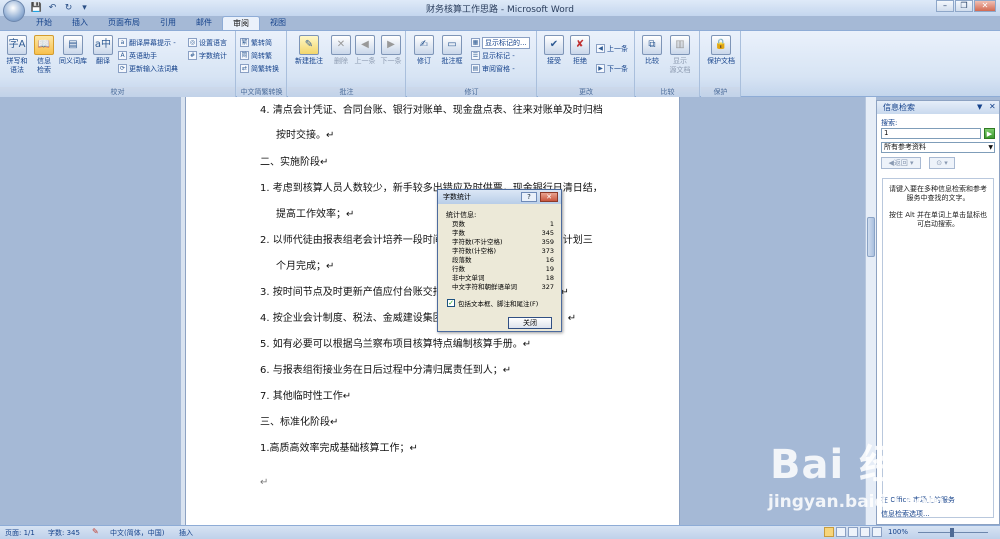 The width and height of the screenshot is (1000, 539). Describe the element at coordinates (17, 45) in the screenshot. I see `spelling-icon: 字A` at that location.